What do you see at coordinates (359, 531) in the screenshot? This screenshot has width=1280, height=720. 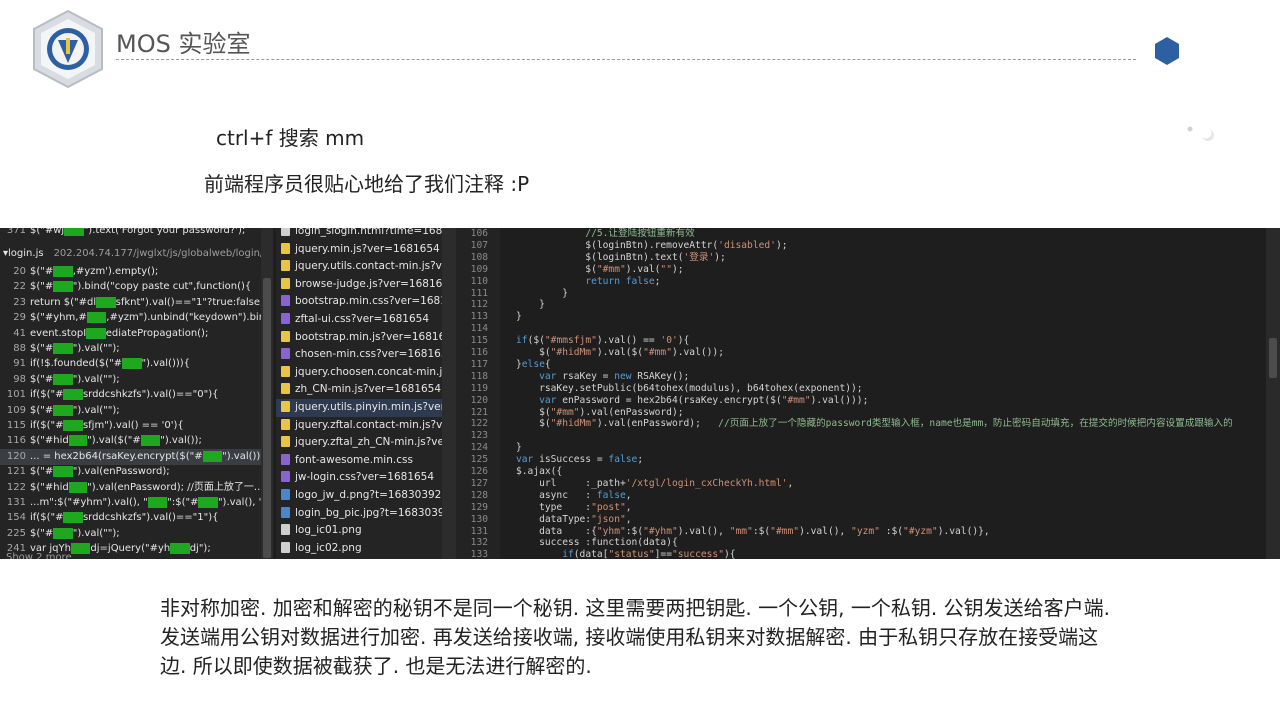 I see `file-list-item: log_ic01.png` at bounding box center [359, 531].